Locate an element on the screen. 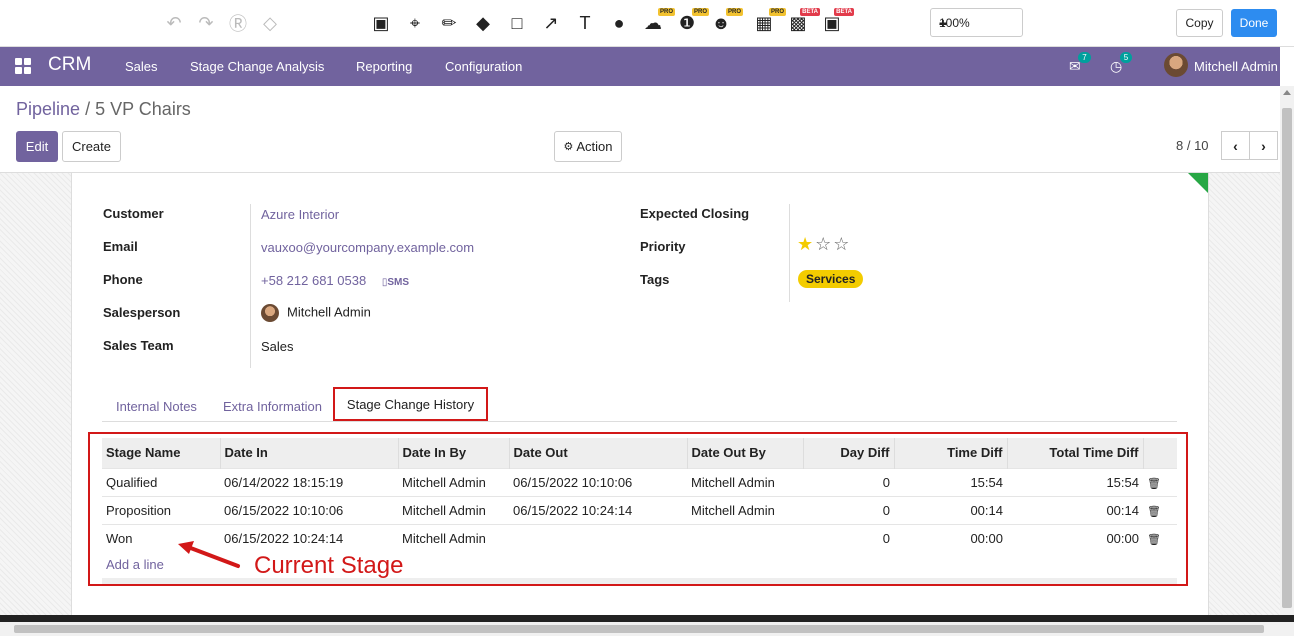 The width and height of the screenshot is (1294, 636). redo-icon: ↷ is located at coordinates (206, 23).